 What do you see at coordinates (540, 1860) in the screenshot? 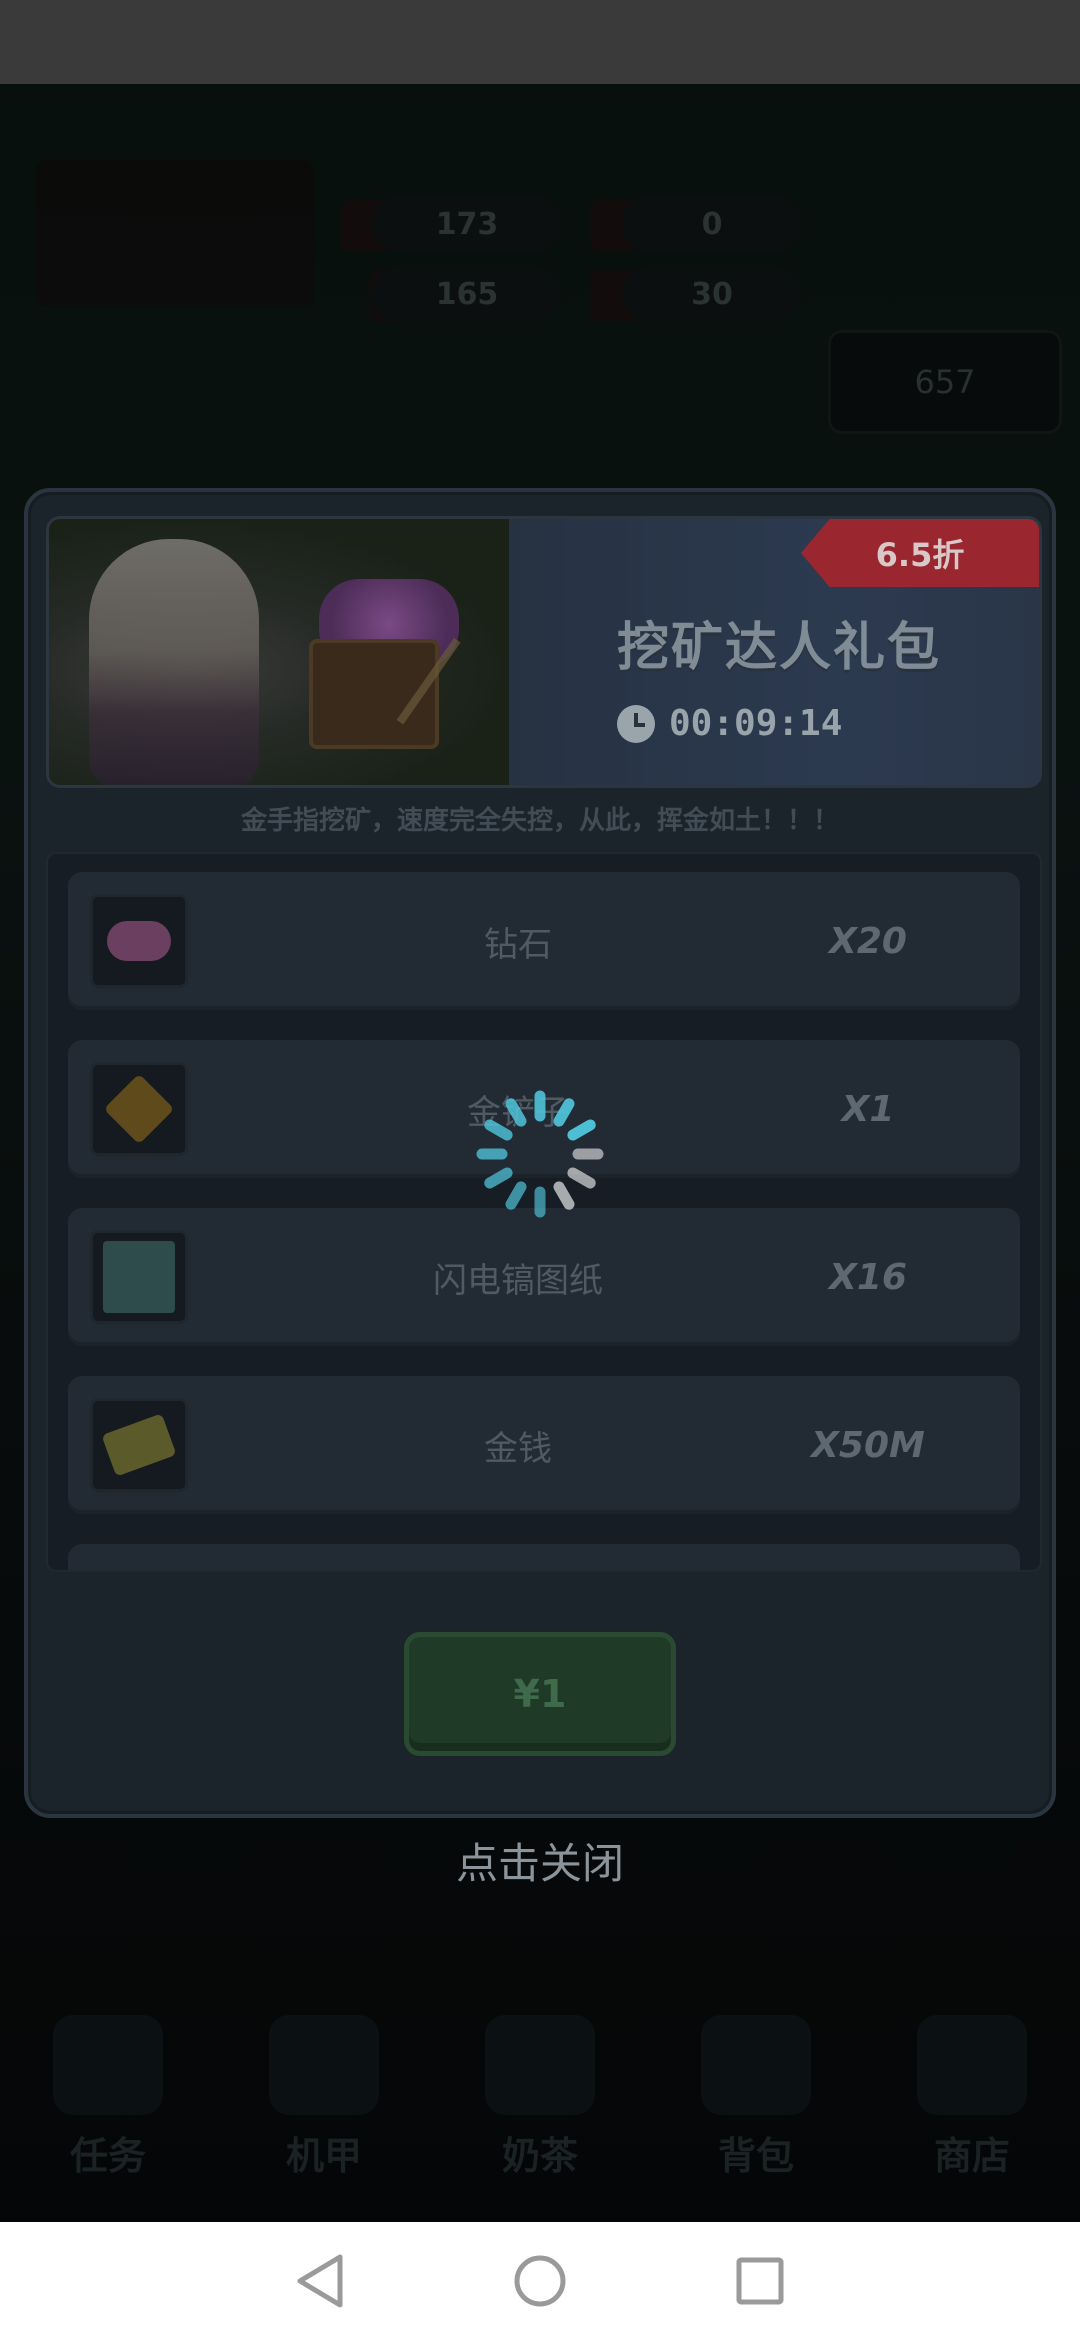
I see `tap-to-close-hint: 点击关闭` at bounding box center [540, 1860].